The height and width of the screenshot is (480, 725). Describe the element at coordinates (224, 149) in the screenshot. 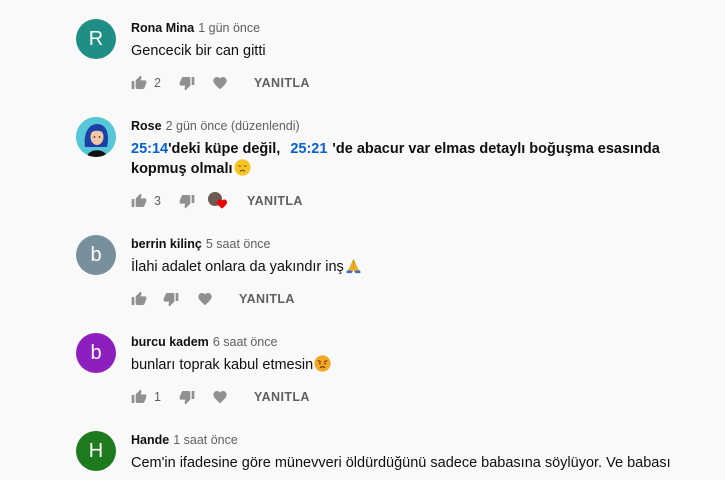

I see `comment-text-part: 'deki küpe değil,` at that location.